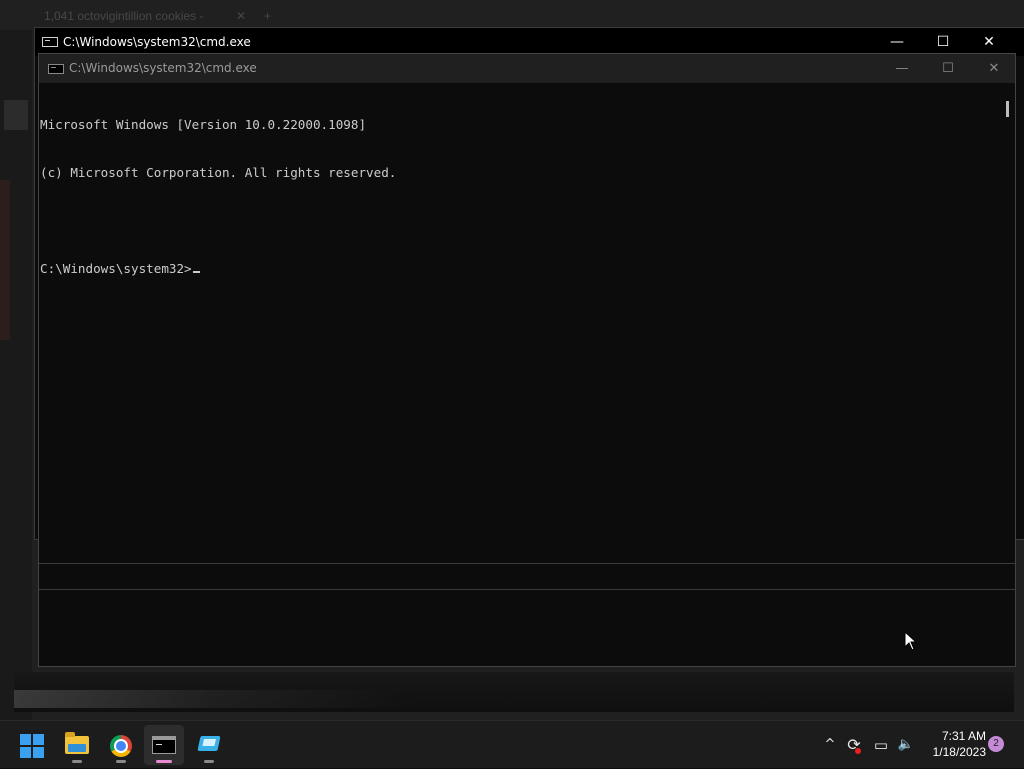 This screenshot has width=1024, height=769. Describe the element at coordinates (911, 641) in the screenshot. I see `mouse-pointer-icon` at that location.